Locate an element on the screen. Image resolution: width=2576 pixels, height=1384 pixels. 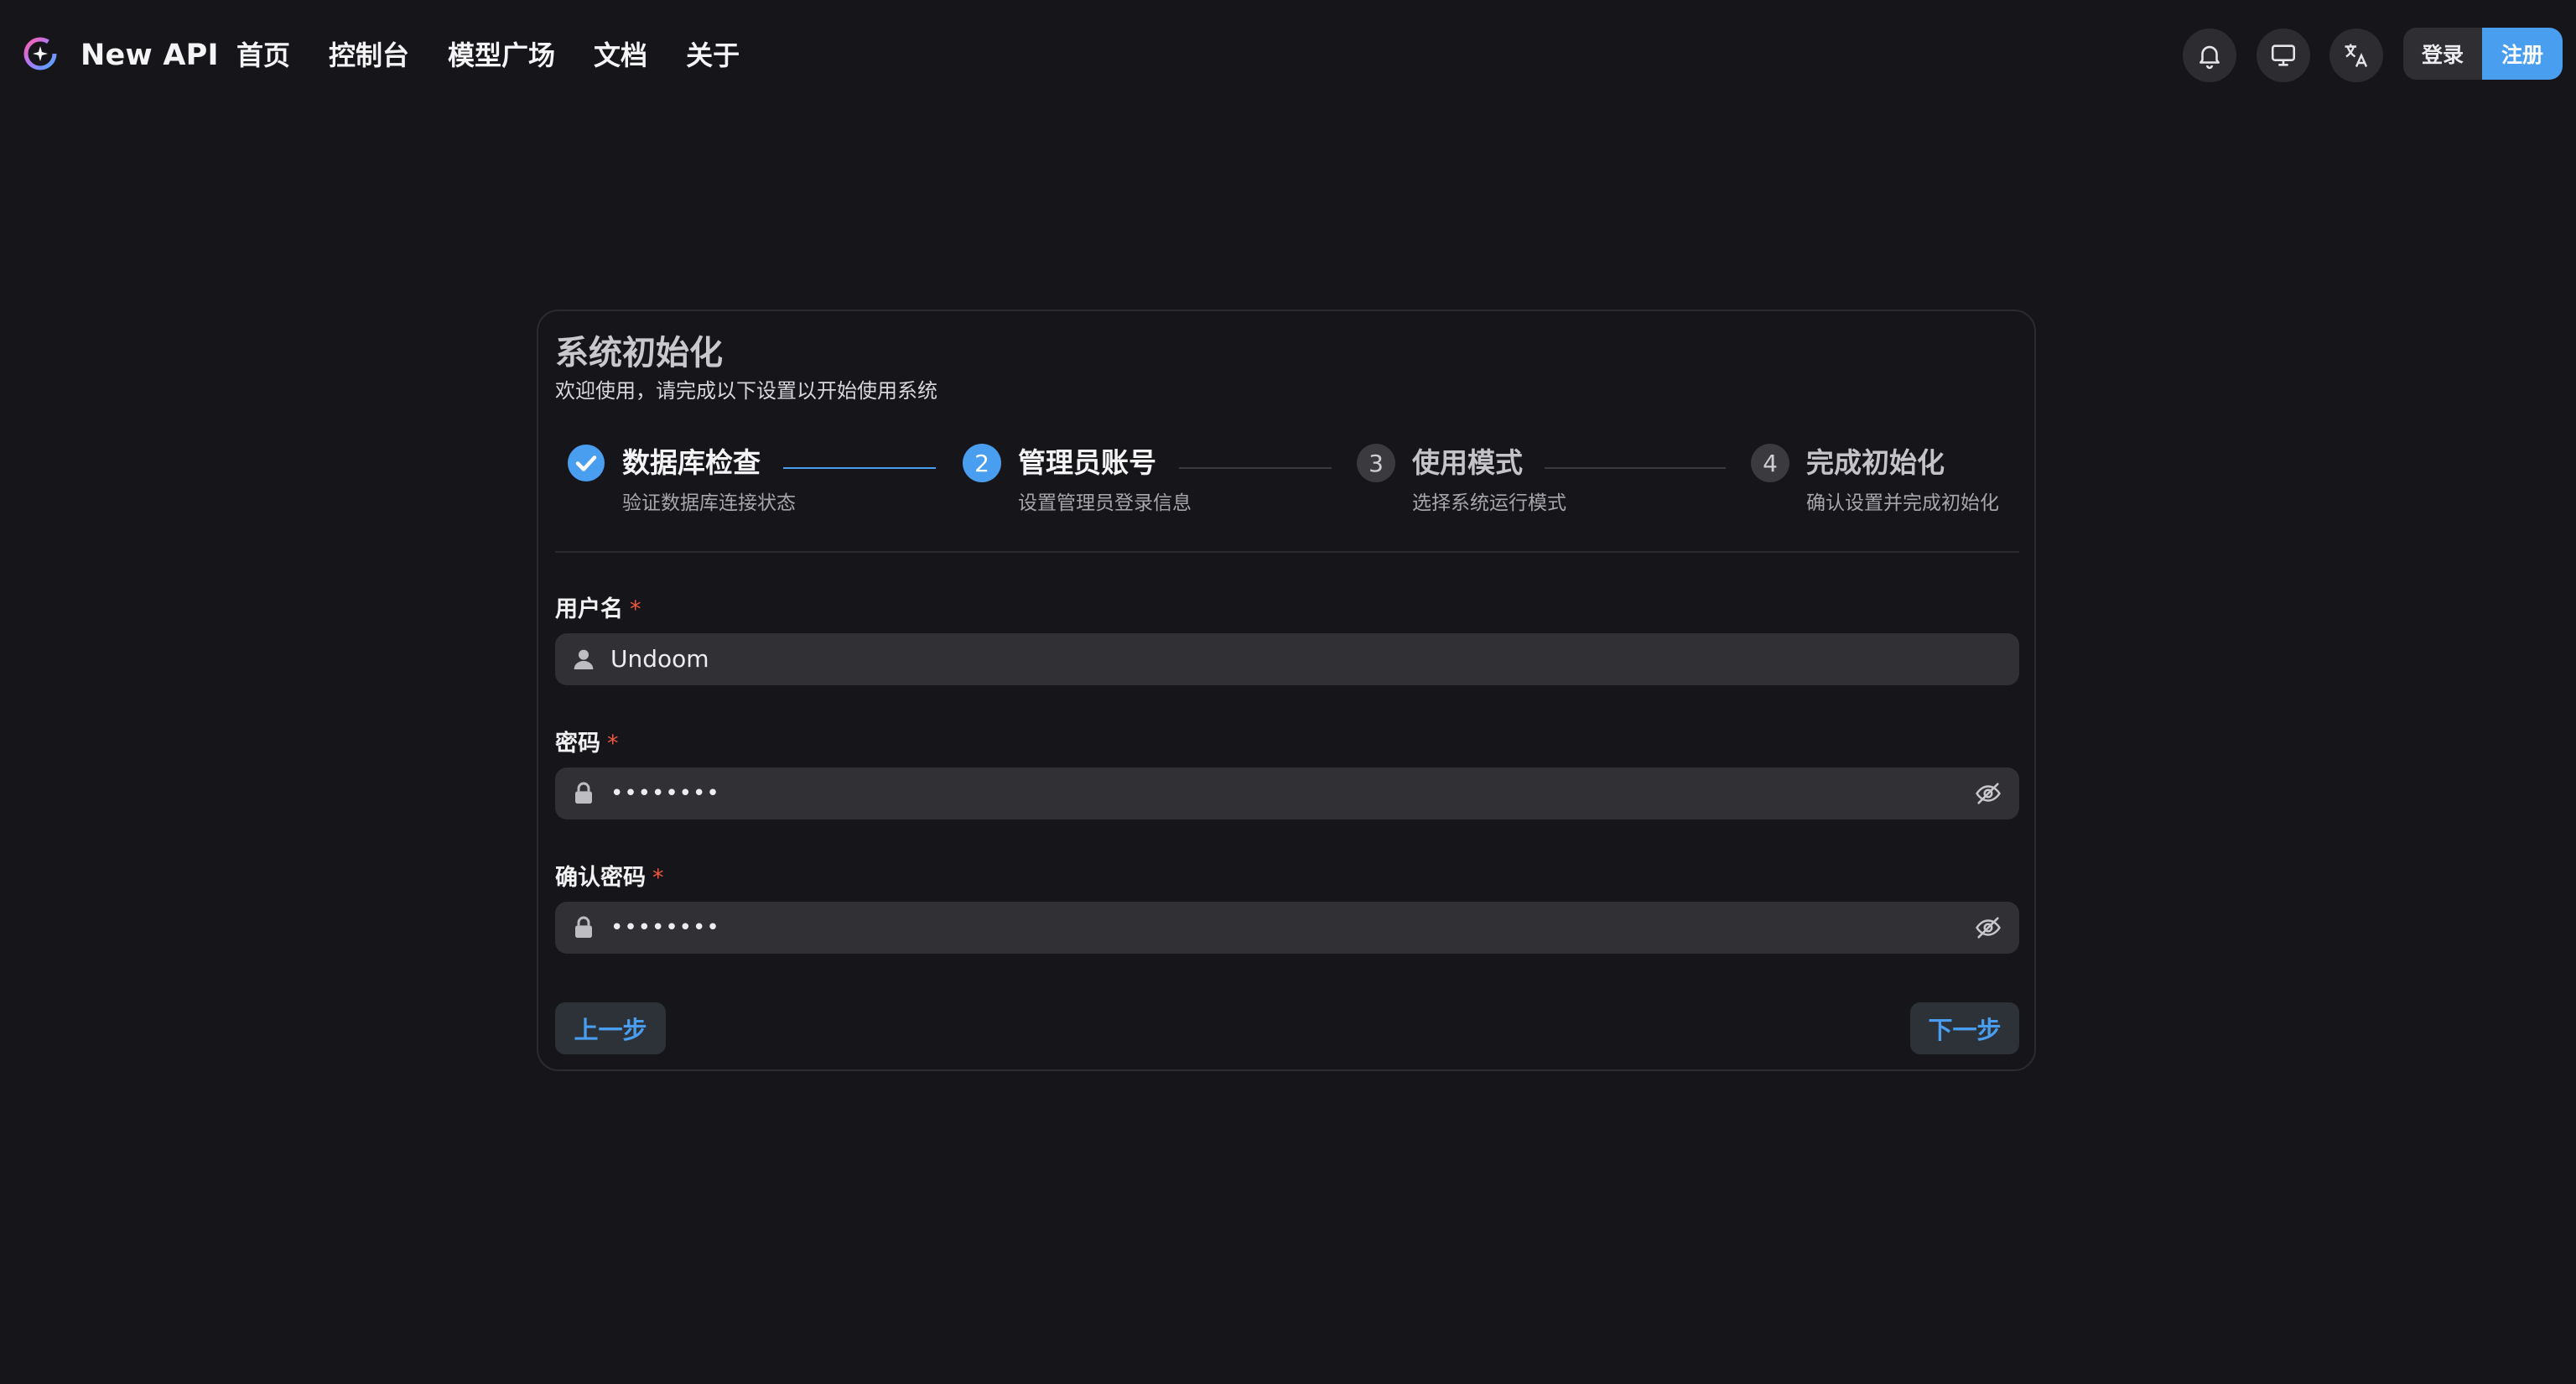
user-icon is located at coordinates (584, 659).